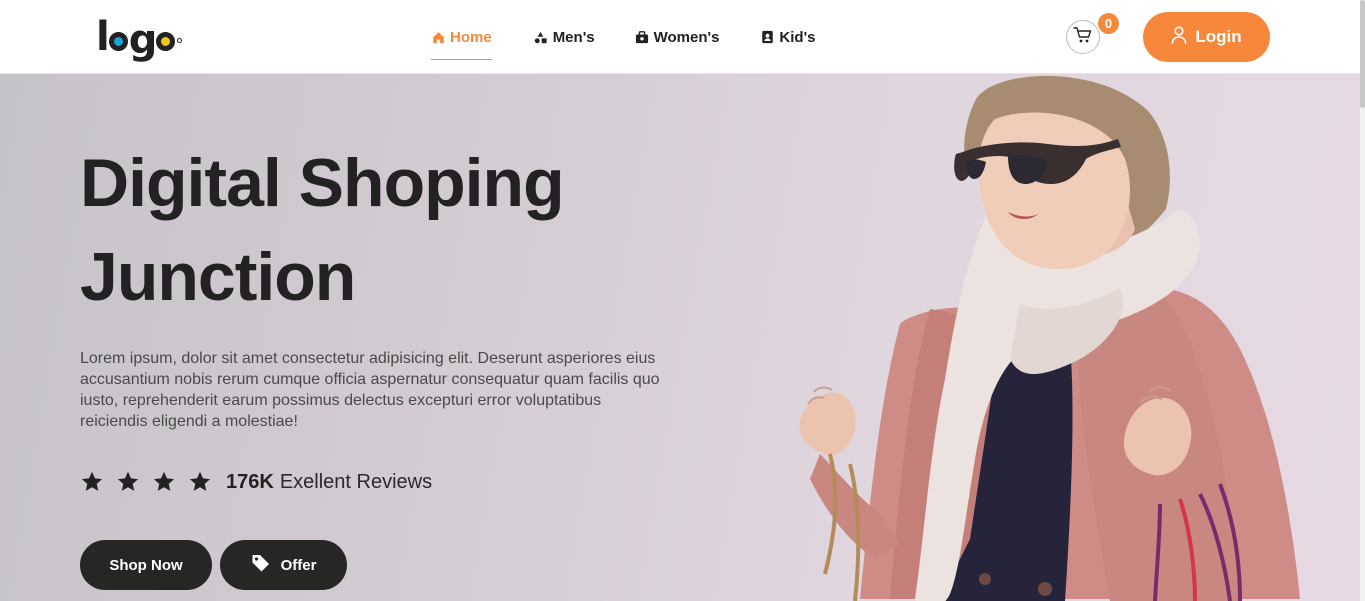 This screenshot has height=601, width=1365. I want to click on cart-count-badge: 0, so click(1108, 23).